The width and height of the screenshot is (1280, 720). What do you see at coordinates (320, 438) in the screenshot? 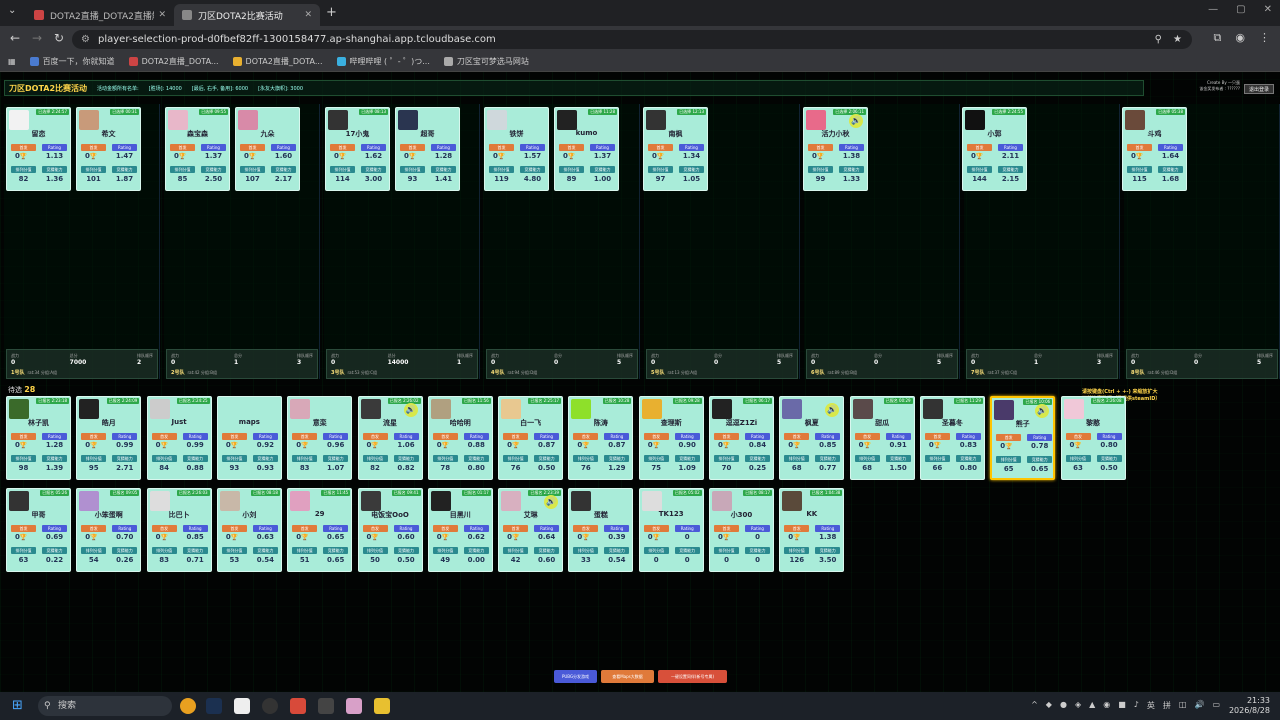
I see `pool-player-card: 意栾 首发 Rating 0🏆 0.96 排列分值 竞猜能力 83 1.07` at bounding box center [320, 438].